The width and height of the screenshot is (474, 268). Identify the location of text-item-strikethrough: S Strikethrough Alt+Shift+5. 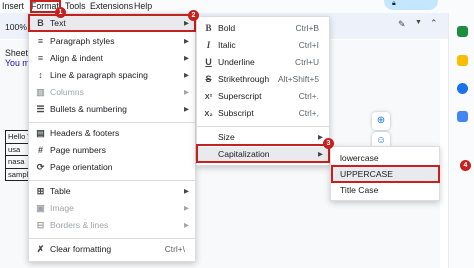
(263, 80).